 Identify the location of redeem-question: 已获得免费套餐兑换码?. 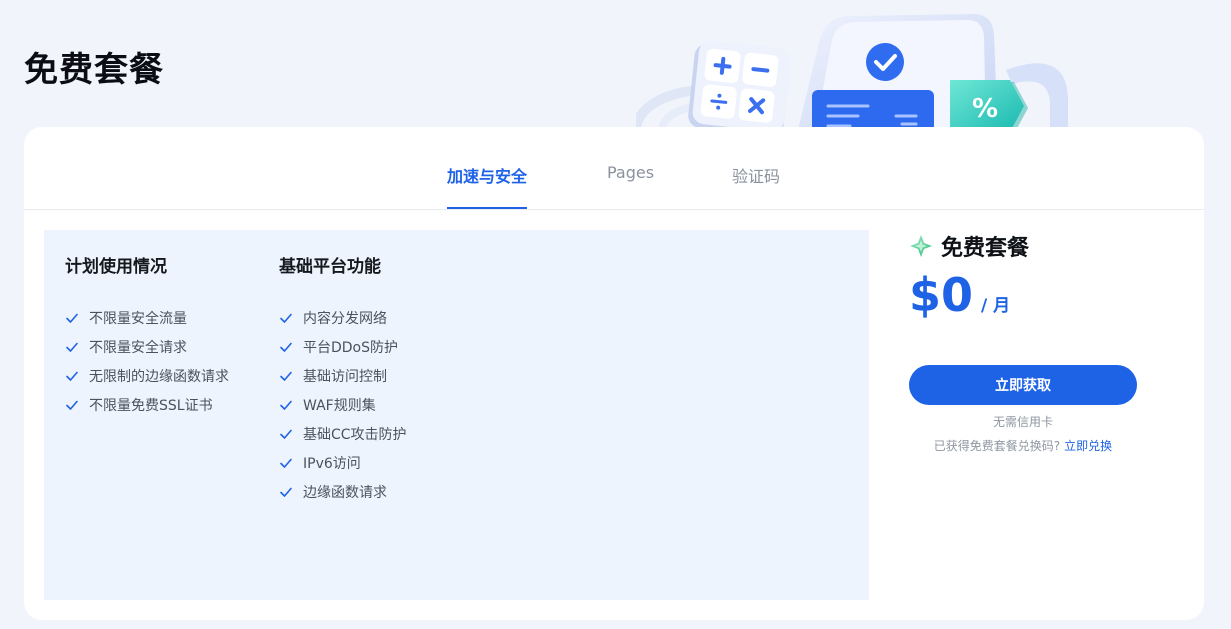
(997, 446).